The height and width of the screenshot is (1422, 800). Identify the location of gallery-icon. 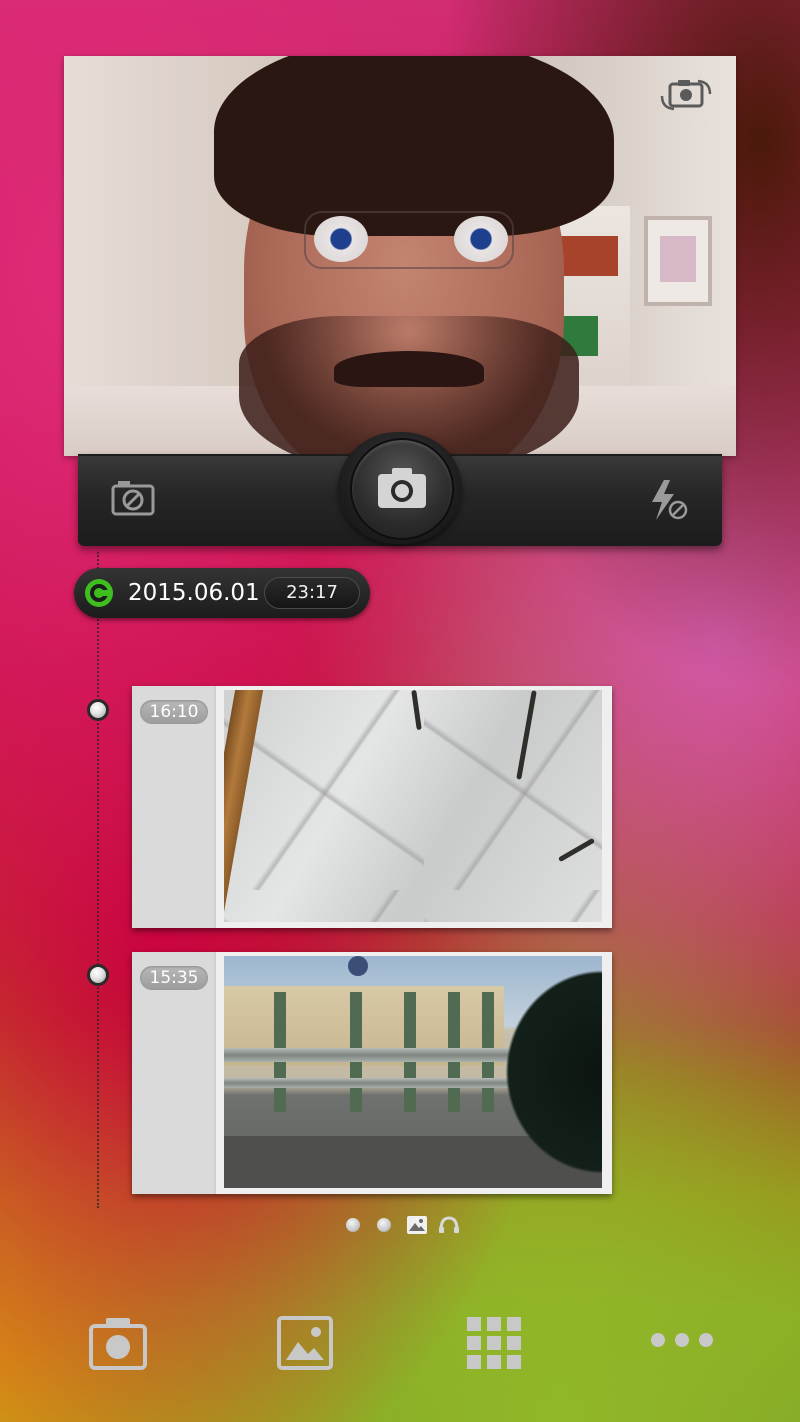
(306, 1343).